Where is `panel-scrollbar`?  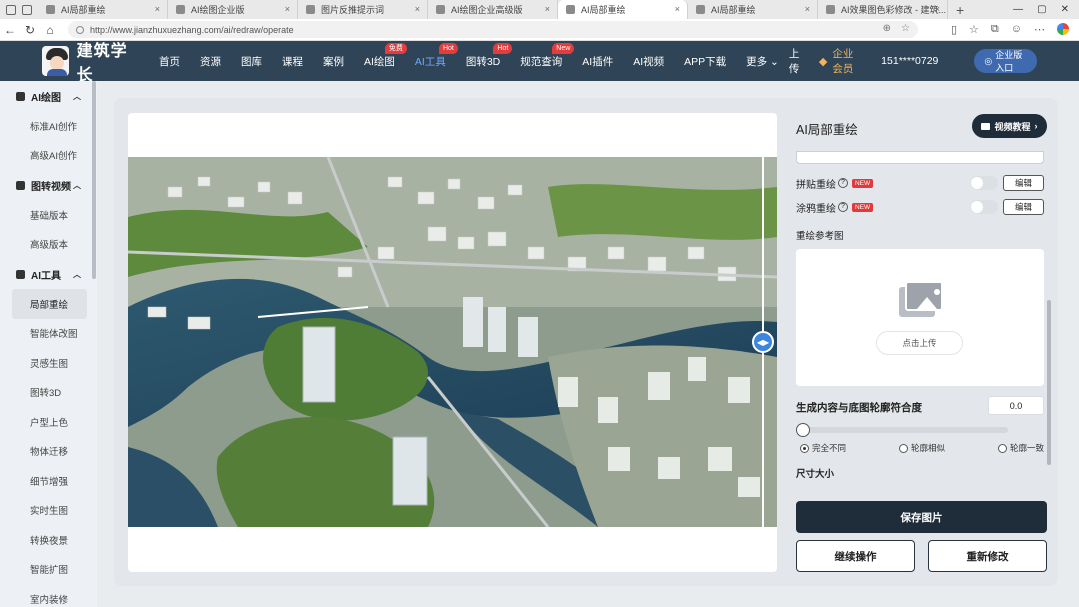
panel-scrollbar is located at coordinates (1049, 382).